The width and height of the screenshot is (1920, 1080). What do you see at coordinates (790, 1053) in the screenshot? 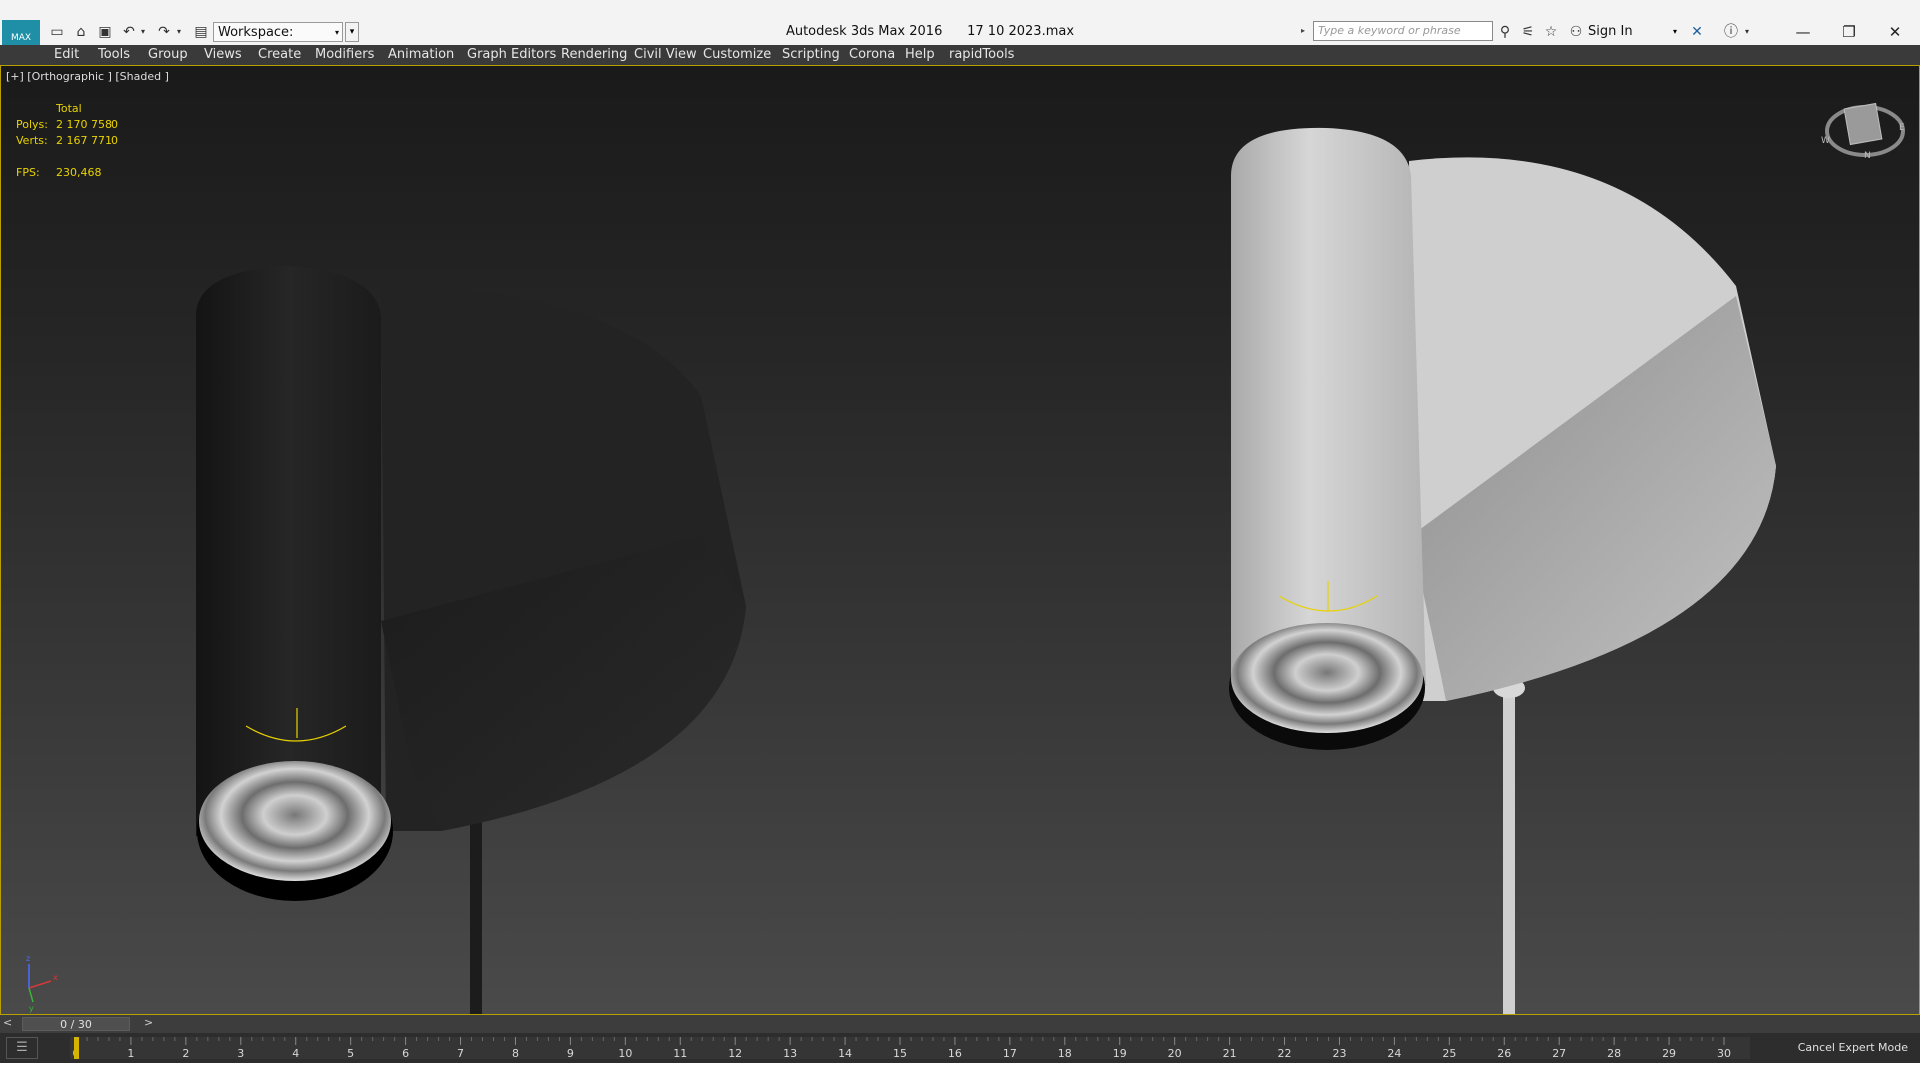
I see `track-tick-label: 13` at bounding box center [790, 1053].